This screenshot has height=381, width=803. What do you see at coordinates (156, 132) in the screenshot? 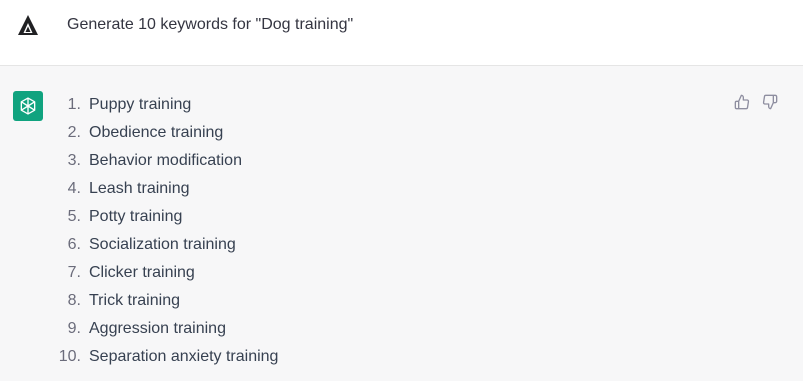
I see `item-label: Obedience training` at bounding box center [156, 132].